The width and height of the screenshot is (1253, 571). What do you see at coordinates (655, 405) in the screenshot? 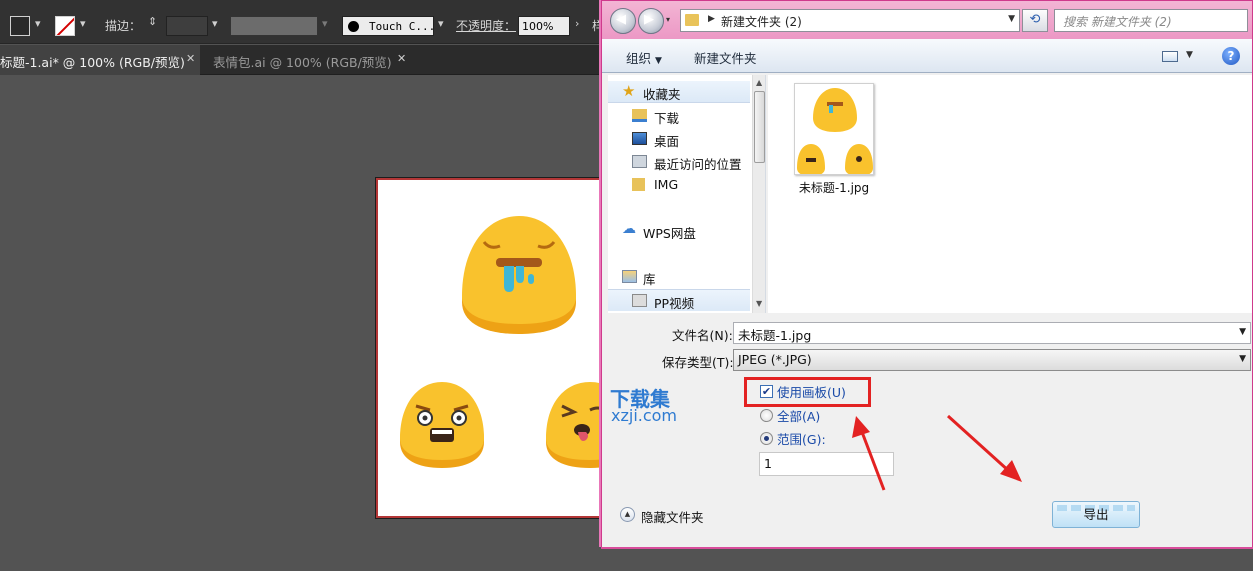
I see `site-watermark: 下载集 xzji.com` at bounding box center [655, 405].